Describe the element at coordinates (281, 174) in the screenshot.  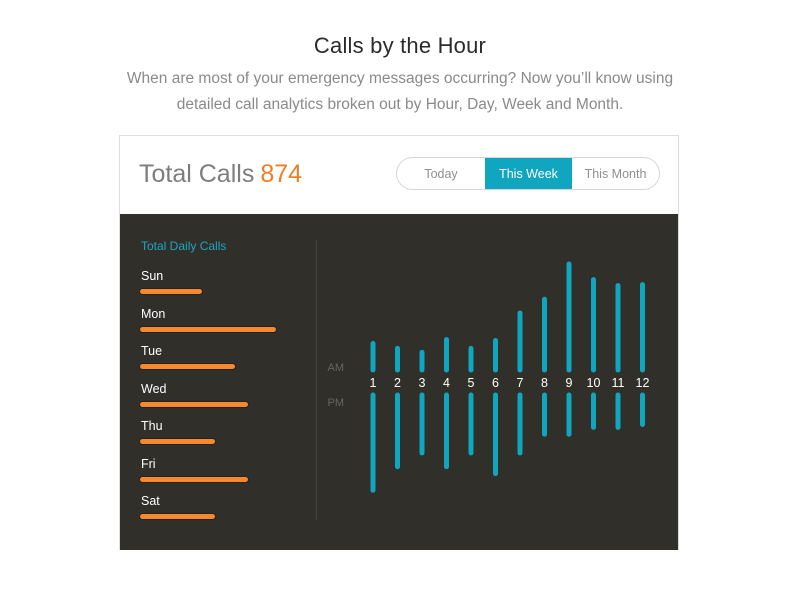
I see `total-calls-value: 874` at that location.